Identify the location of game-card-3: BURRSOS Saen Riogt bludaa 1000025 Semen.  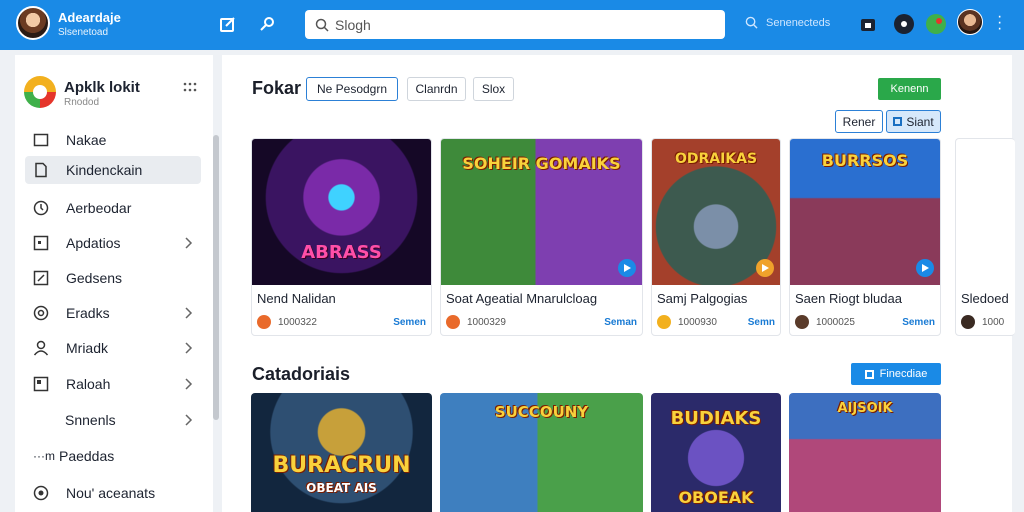
(865, 237).